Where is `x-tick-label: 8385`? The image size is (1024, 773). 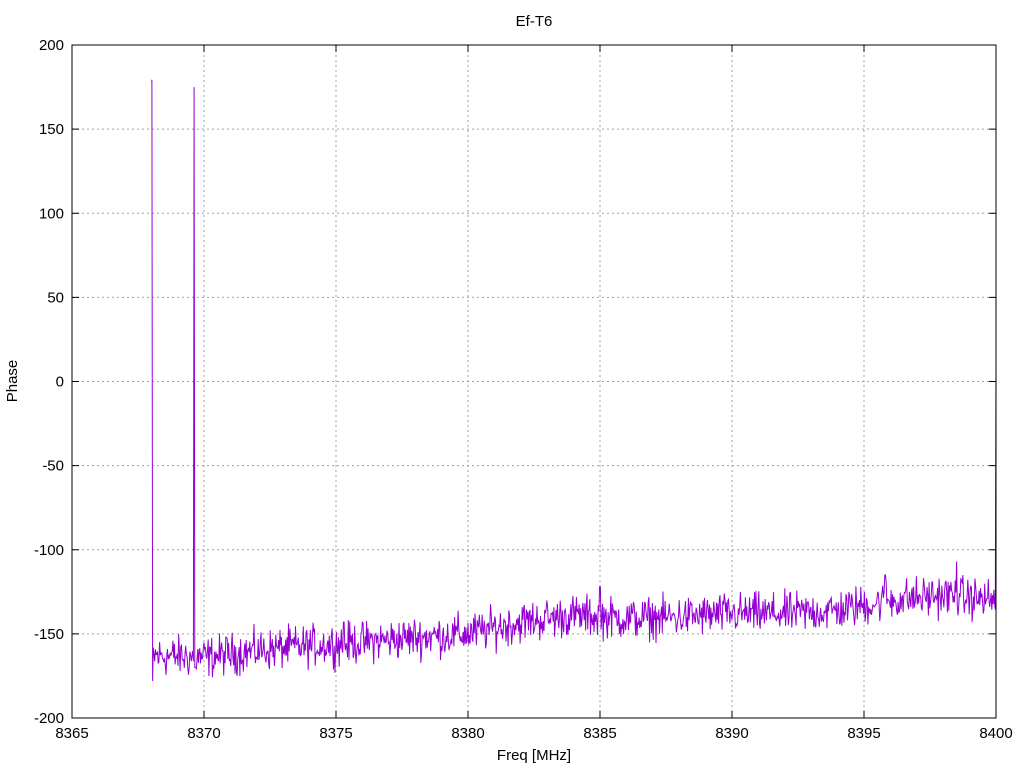
x-tick-label: 8385 is located at coordinates (599, 733).